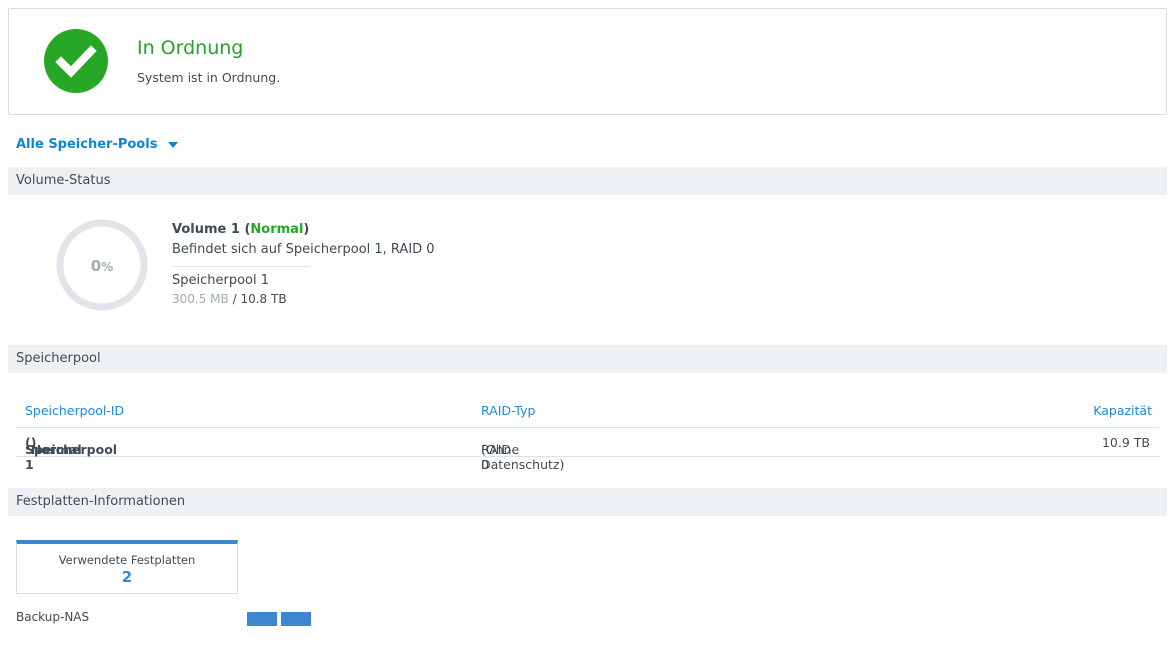 The width and height of the screenshot is (1173, 645). I want to click on volume-total: 10.8 TB, so click(263, 299).